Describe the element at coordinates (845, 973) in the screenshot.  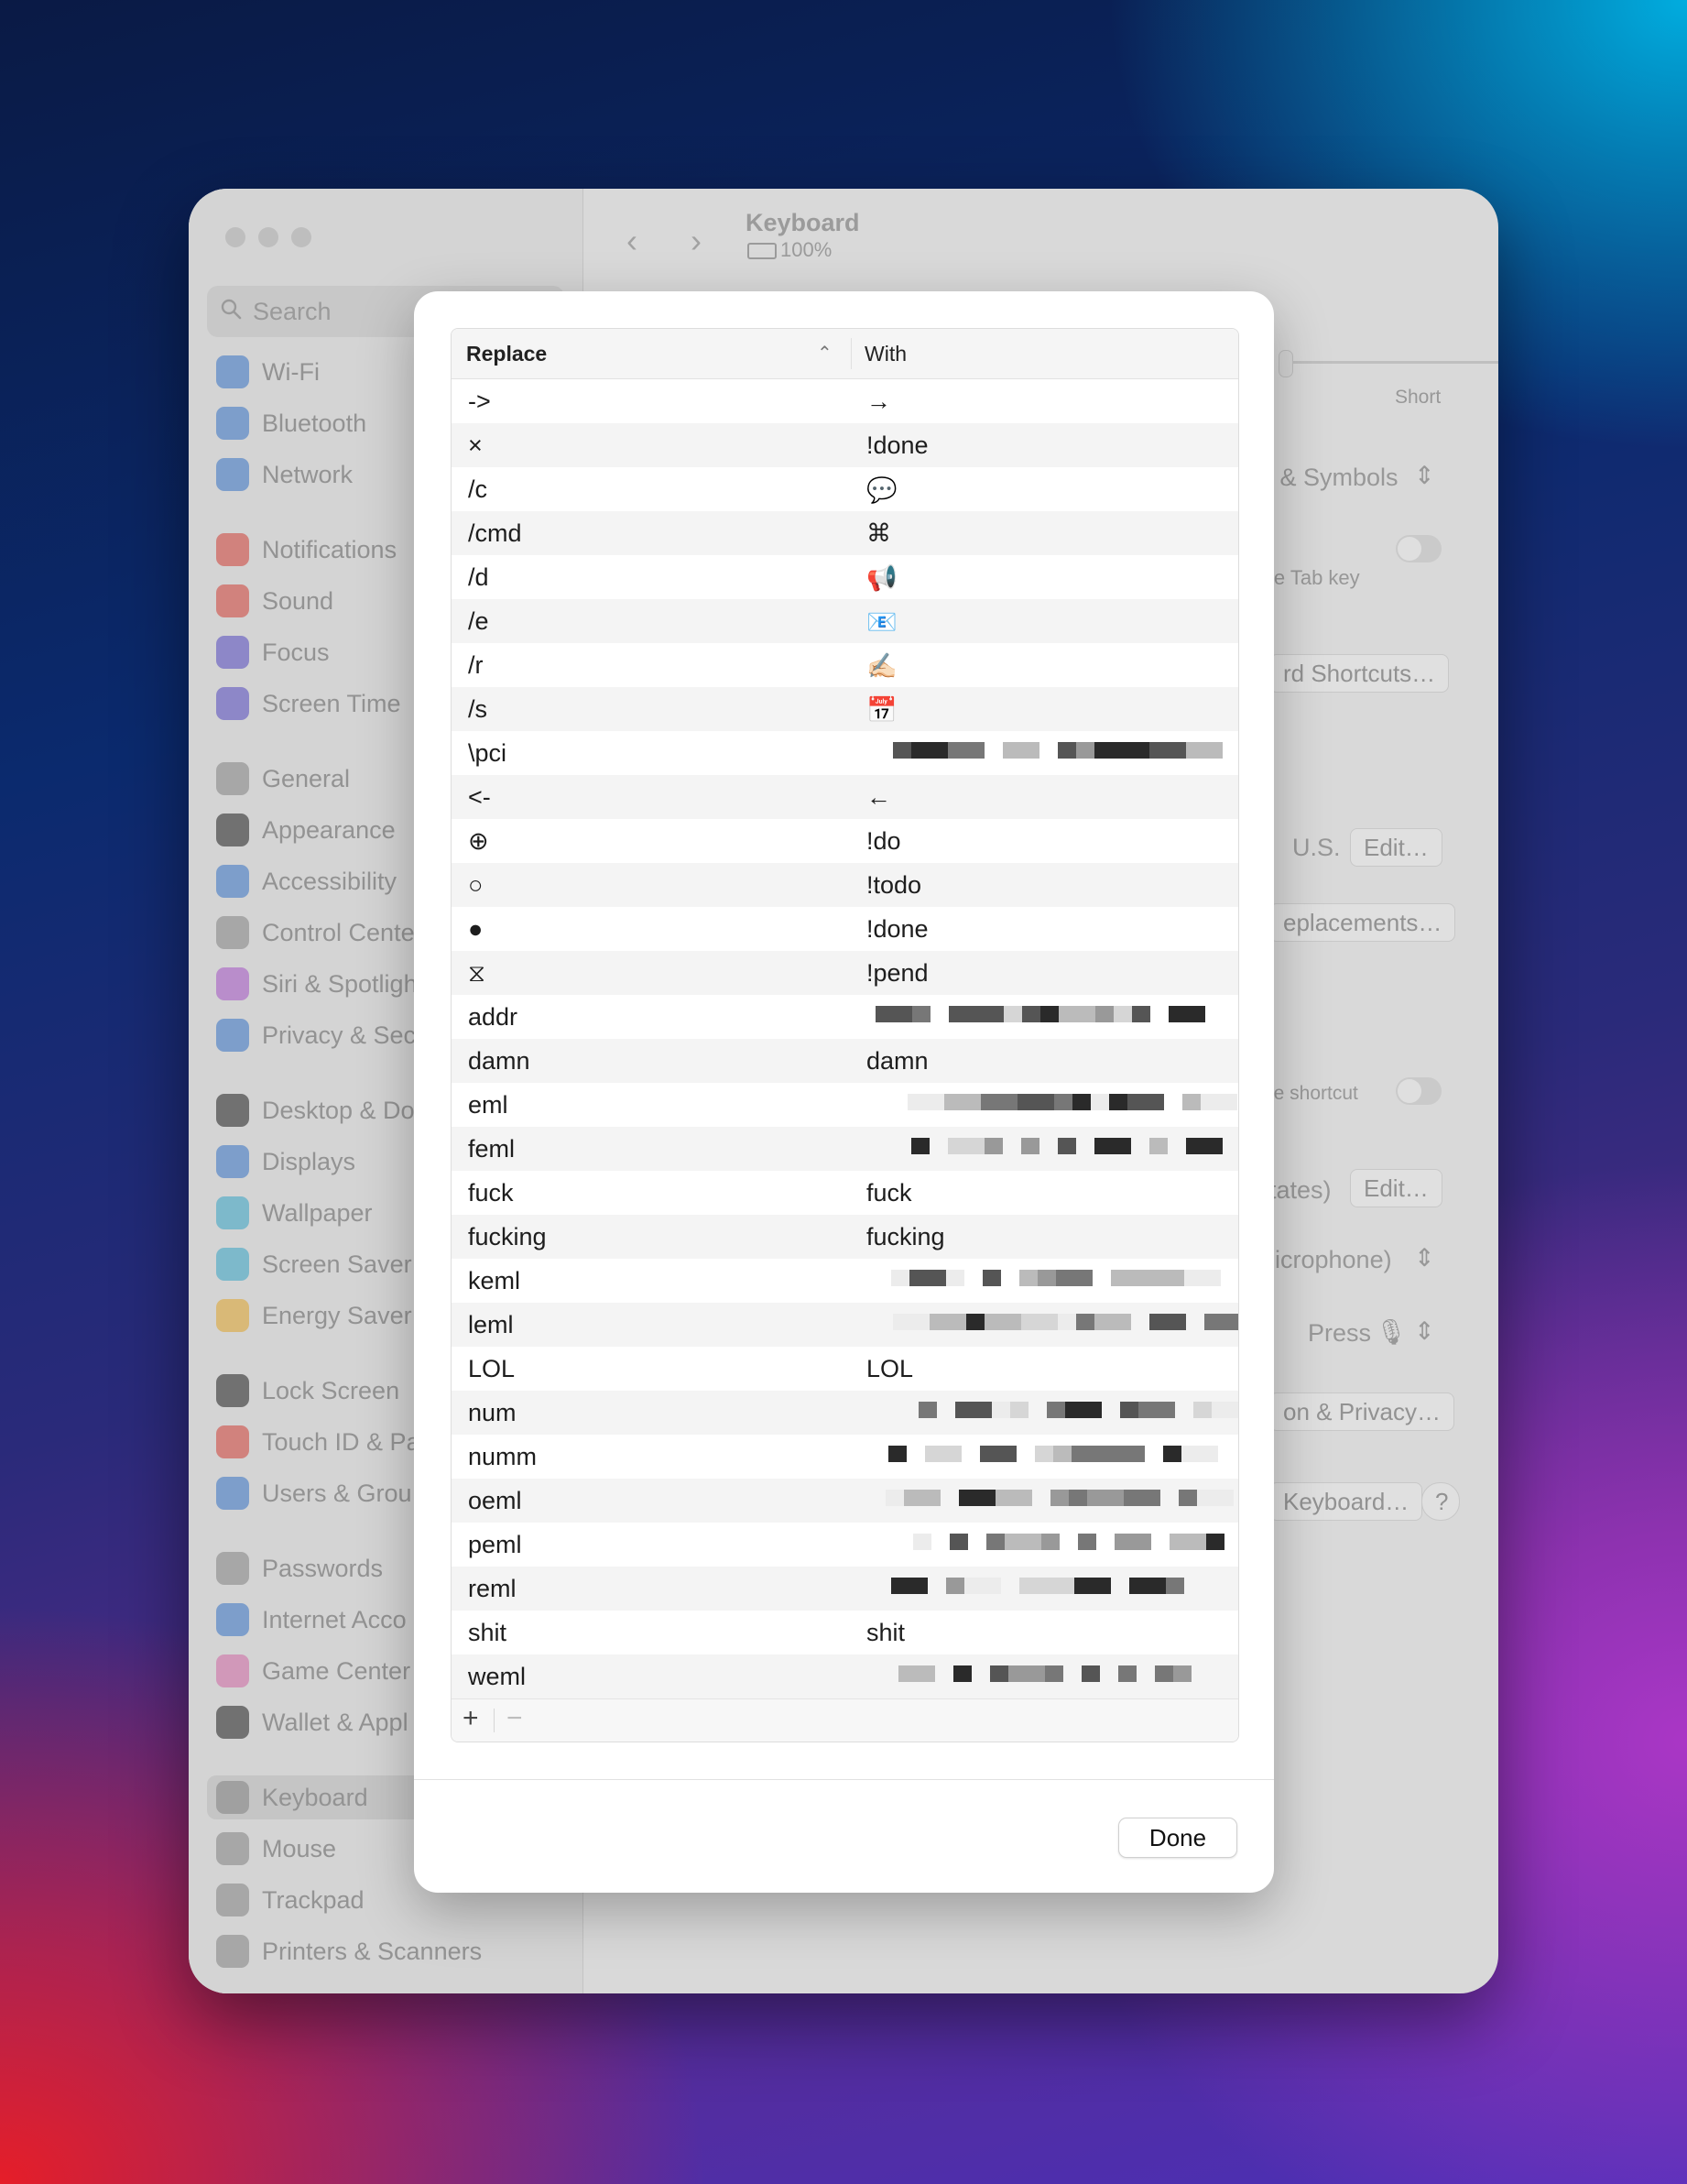
I see `table-row: ⧖ !pend` at that location.